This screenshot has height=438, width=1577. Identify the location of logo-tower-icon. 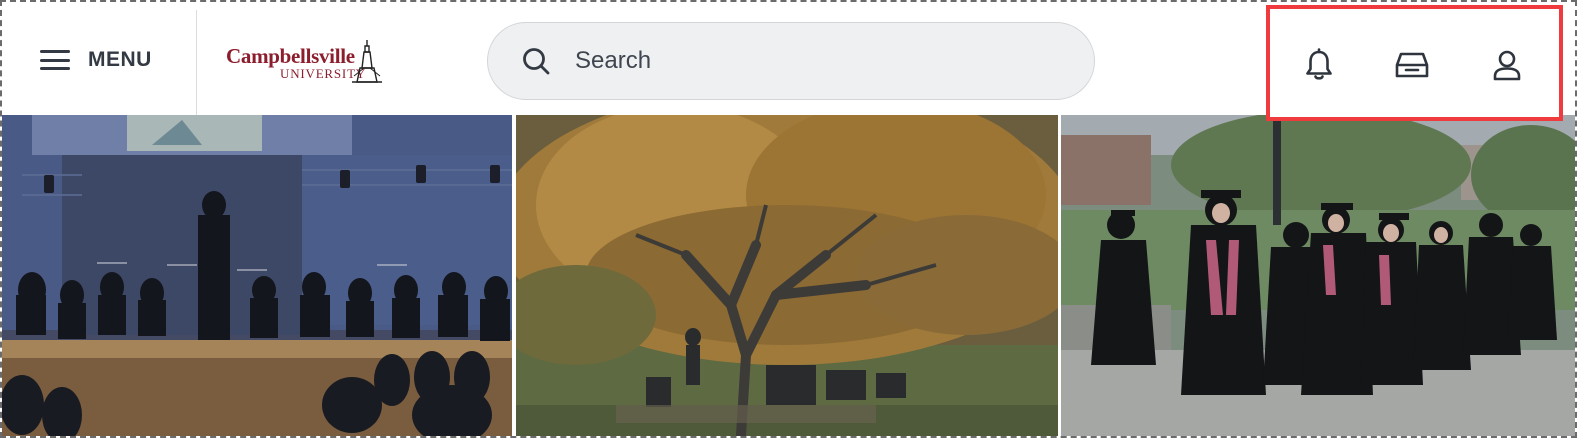
(367, 61).